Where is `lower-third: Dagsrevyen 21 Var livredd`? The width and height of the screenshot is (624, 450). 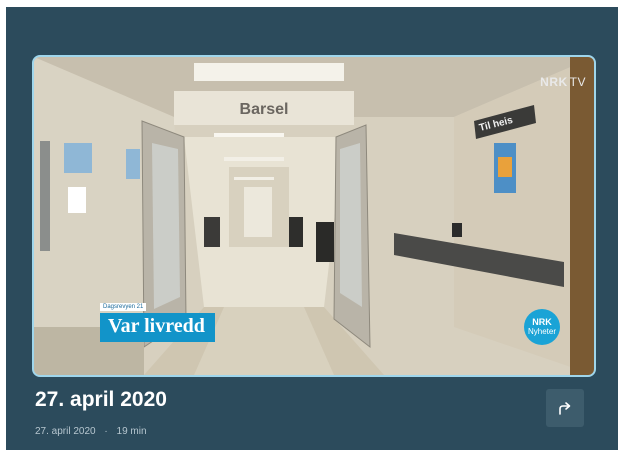
lower-third: Dagsrevyen 21 Var livredd is located at coordinates (157, 318).